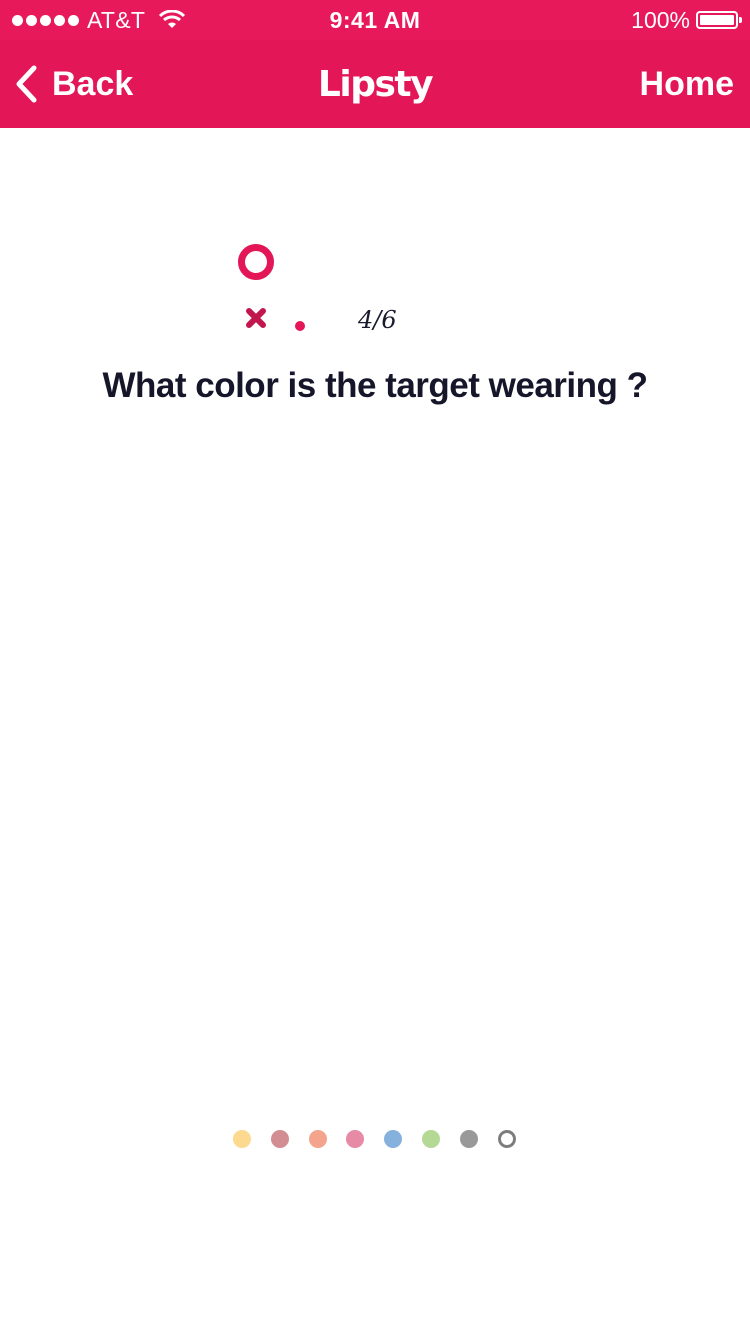  Describe the element at coordinates (687, 84) in the screenshot. I see `home-button: Home` at that location.